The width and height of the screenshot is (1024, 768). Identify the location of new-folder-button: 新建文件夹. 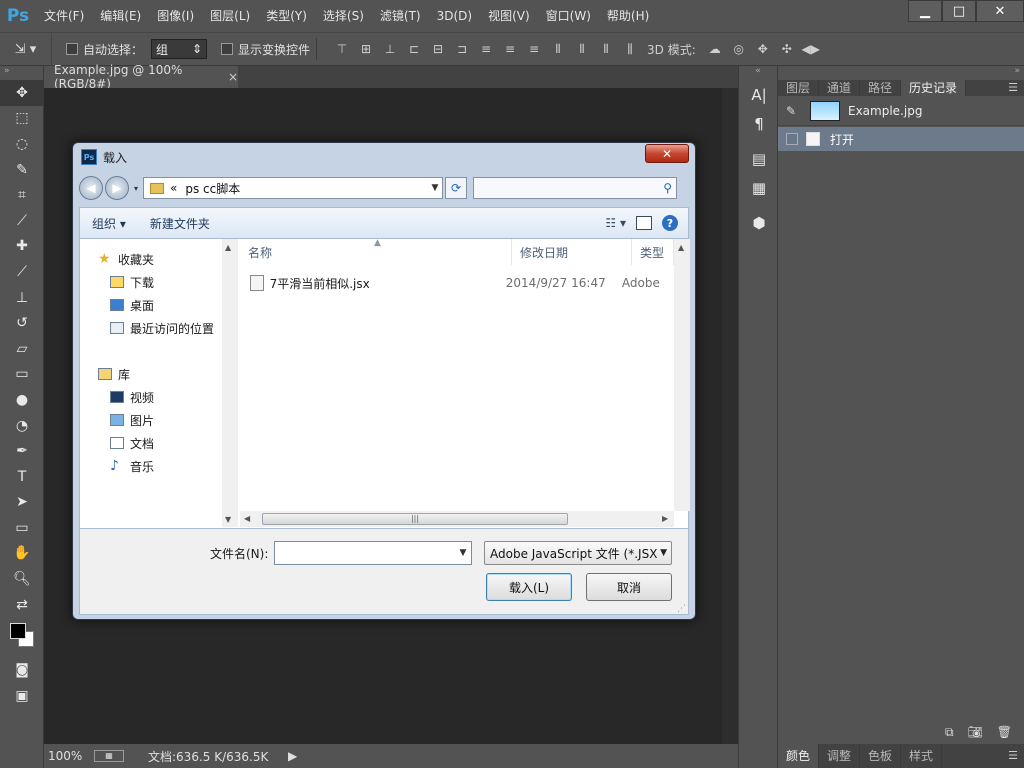
(180, 223).